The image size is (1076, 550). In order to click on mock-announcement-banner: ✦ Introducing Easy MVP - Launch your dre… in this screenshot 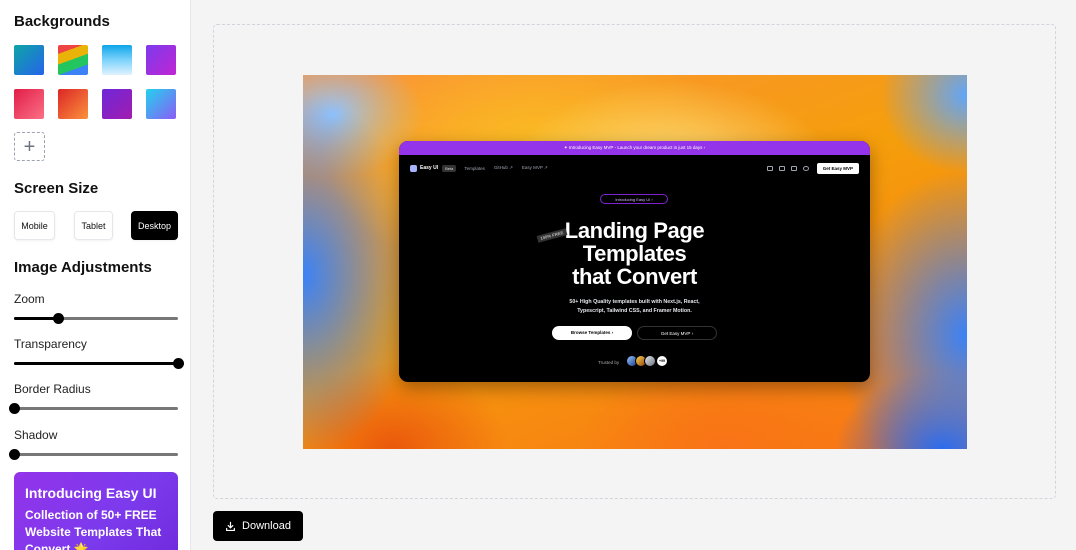, I will do `click(634, 148)`.